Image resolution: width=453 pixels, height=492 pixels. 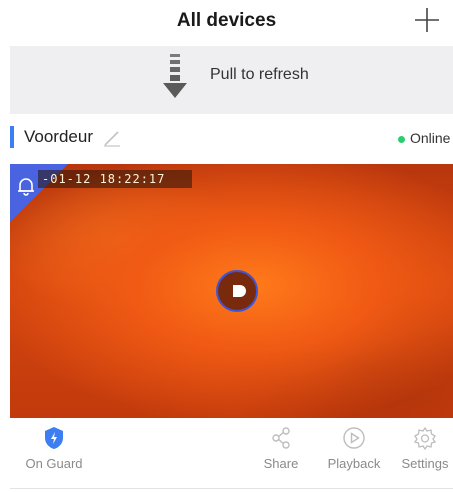 I want to click on page-title: All devices, so click(x=226, y=20).